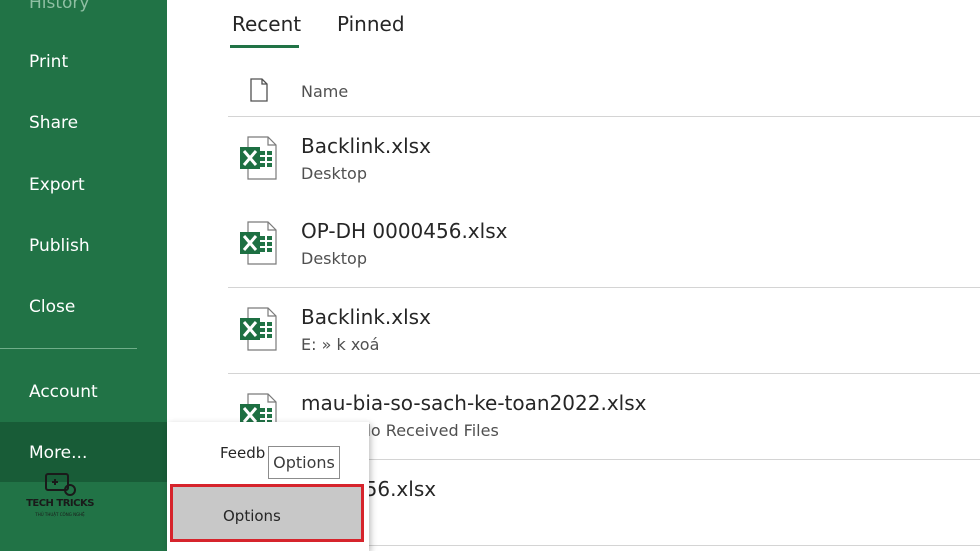 The height and width of the screenshot is (551, 980). What do you see at coordinates (604, 331) in the screenshot?
I see `file-list-item: Backlink.xlsx E: » k xoá` at bounding box center [604, 331].